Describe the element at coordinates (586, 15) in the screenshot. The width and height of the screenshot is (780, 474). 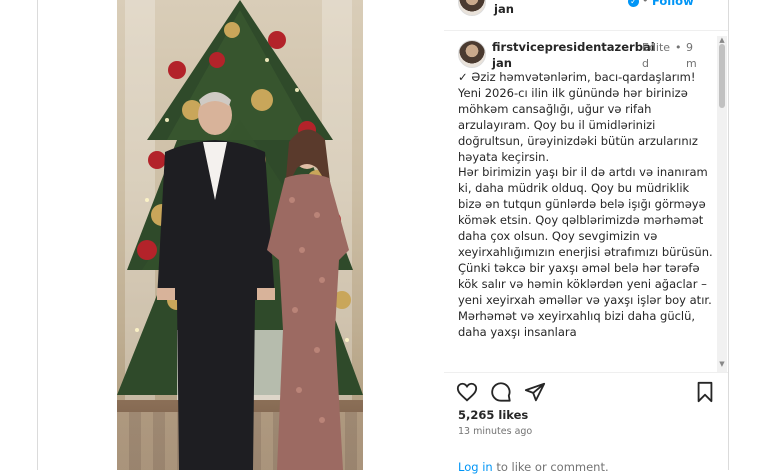
I see `post-header: jan ✓ • Follow` at that location.